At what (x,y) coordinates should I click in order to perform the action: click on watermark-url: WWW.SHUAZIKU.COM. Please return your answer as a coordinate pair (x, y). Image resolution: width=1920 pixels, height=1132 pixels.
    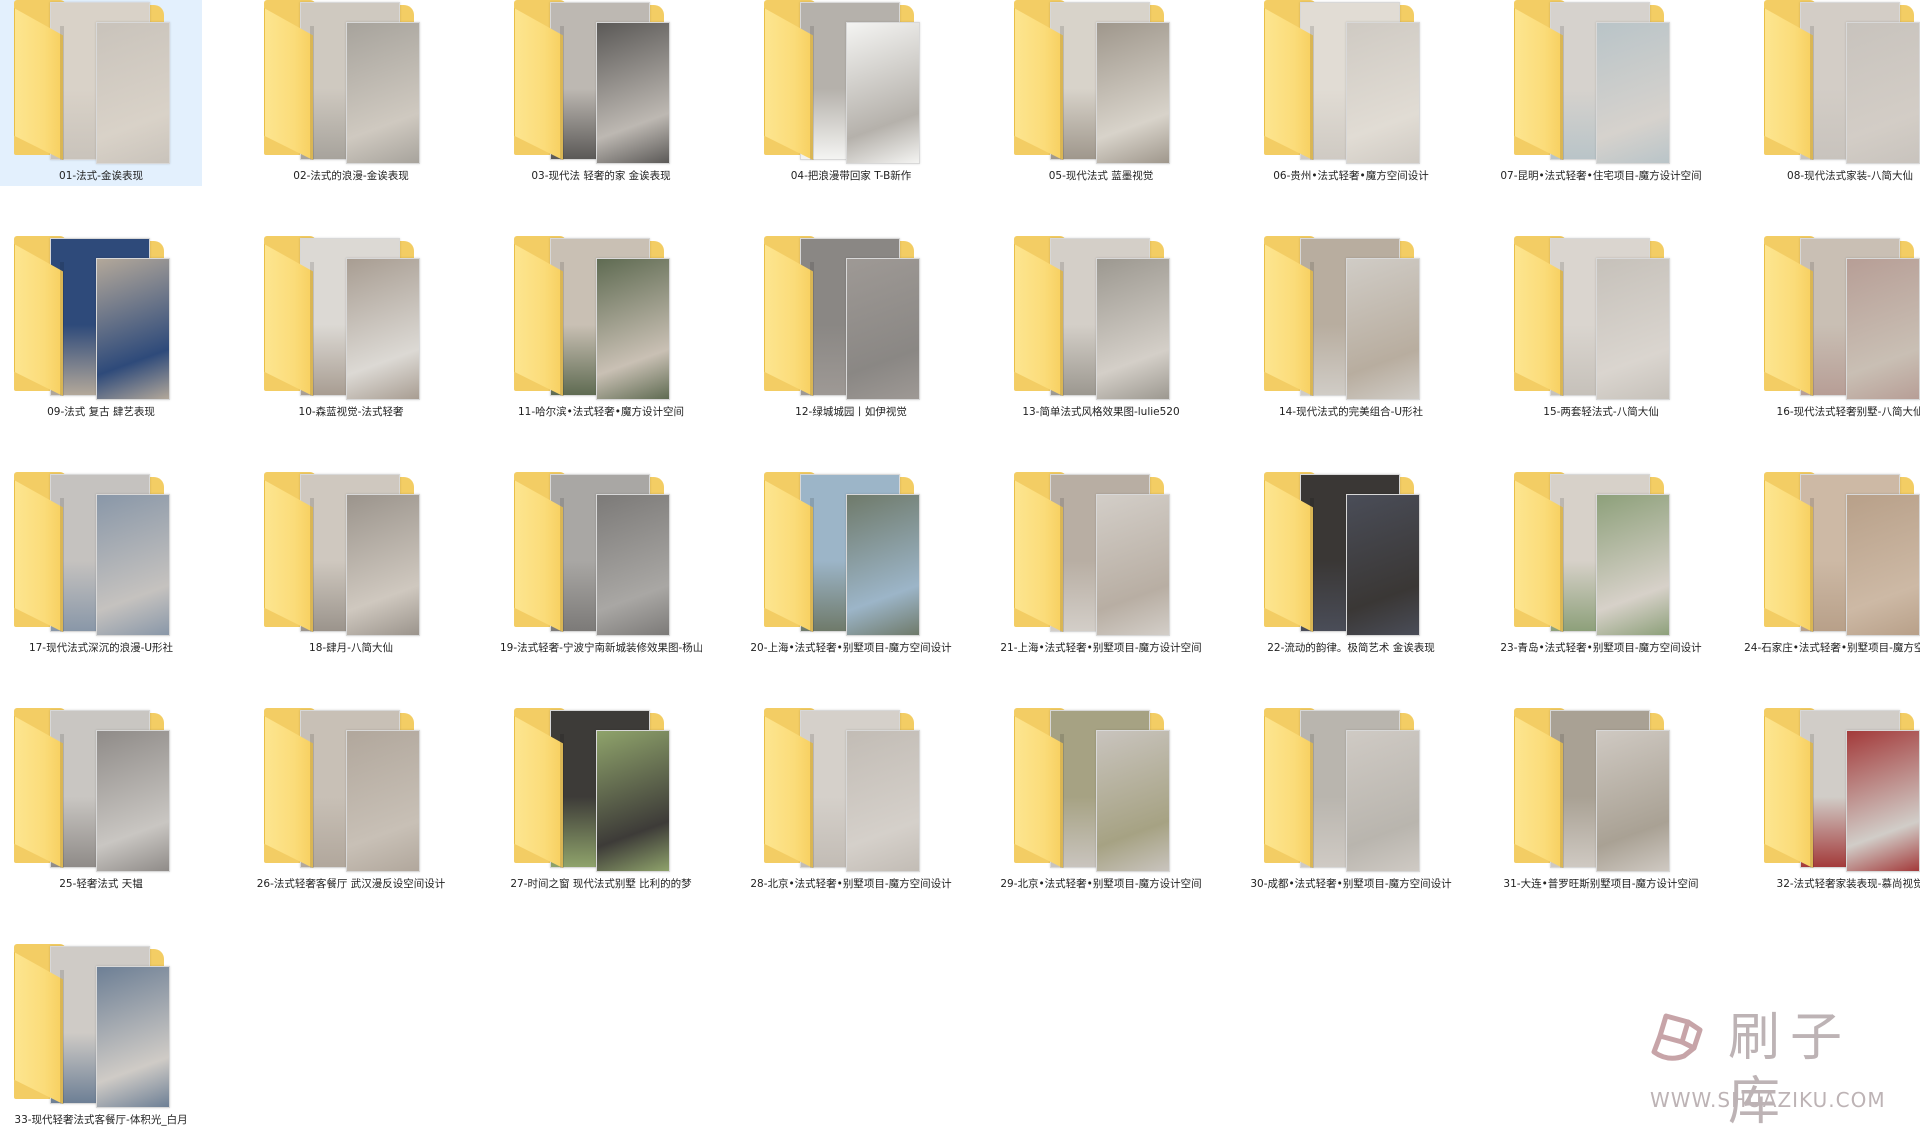
    Looking at the image, I should click on (1768, 1100).